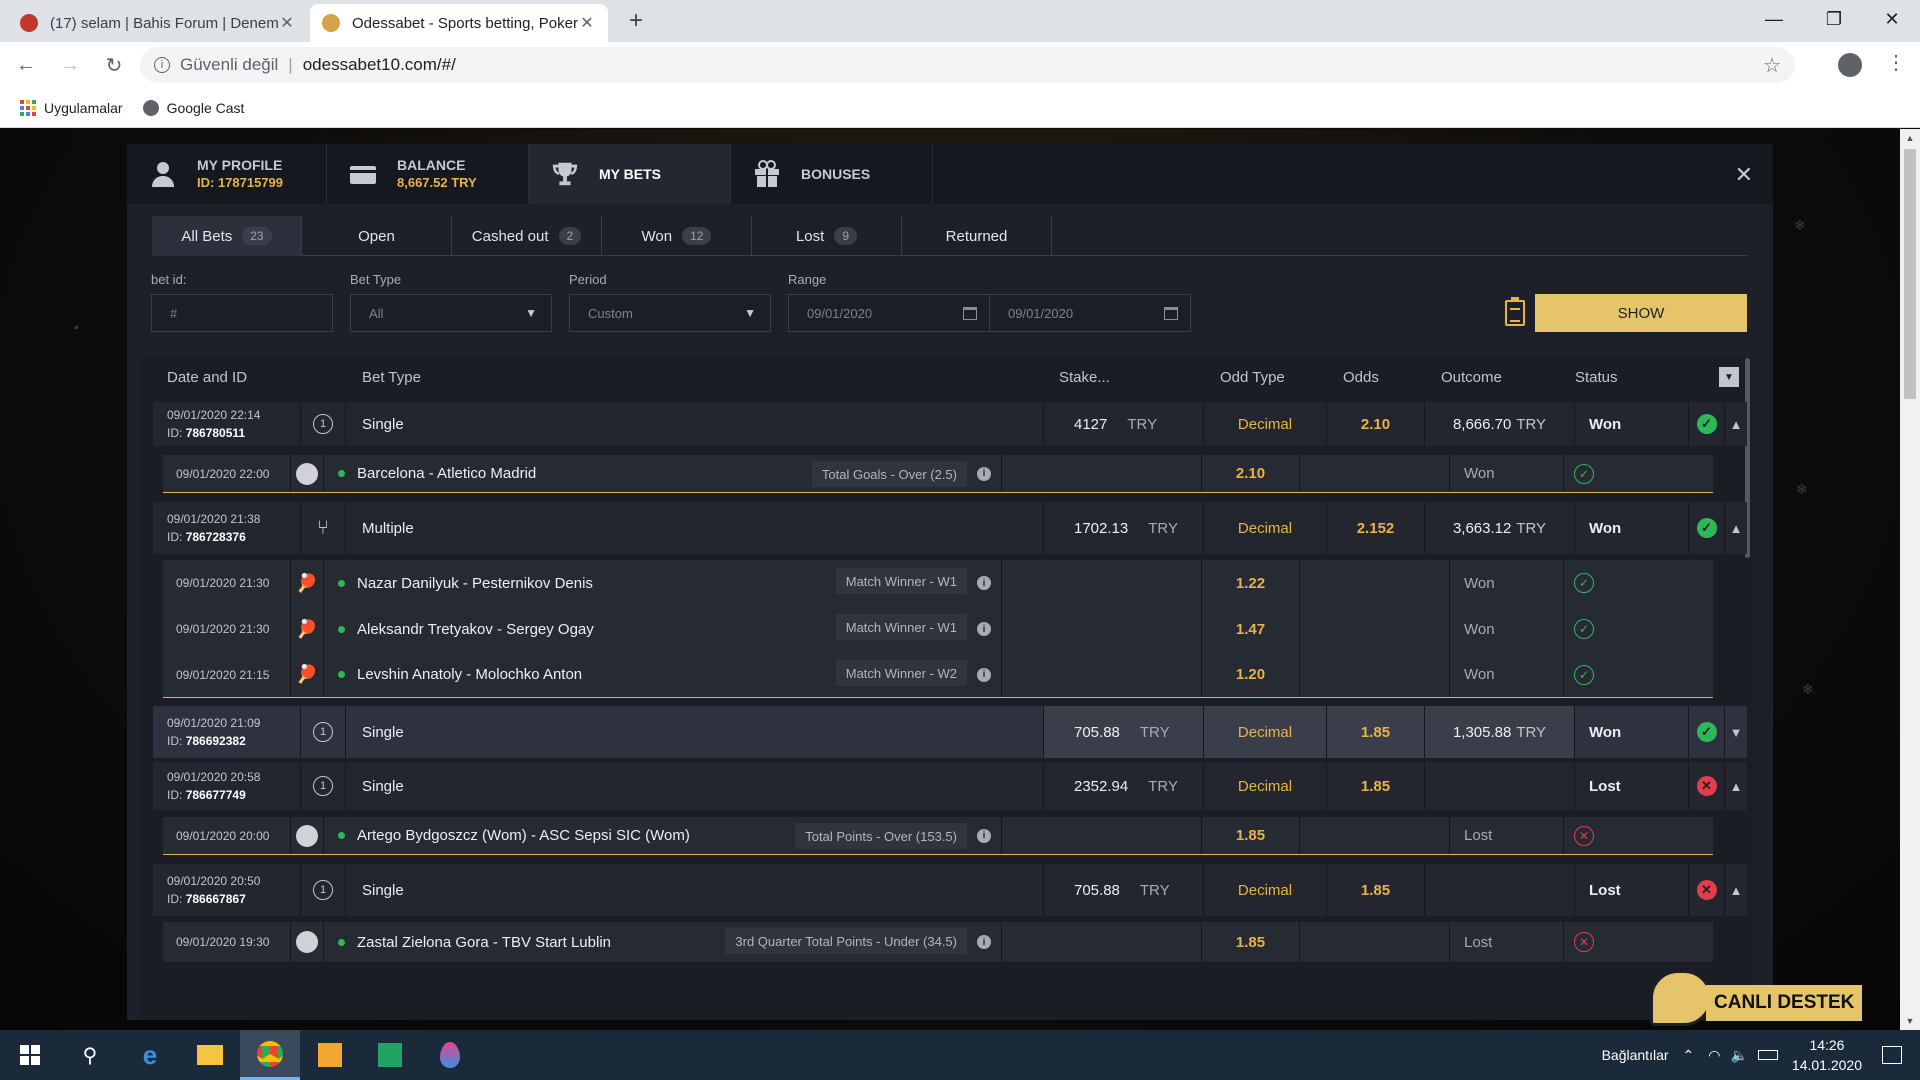 The width and height of the screenshot is (1920, 1080). What do you see at coordinates (330, 1055) in the screenshot?
I see `outlook-icon` at bounding box center [330, 1055].